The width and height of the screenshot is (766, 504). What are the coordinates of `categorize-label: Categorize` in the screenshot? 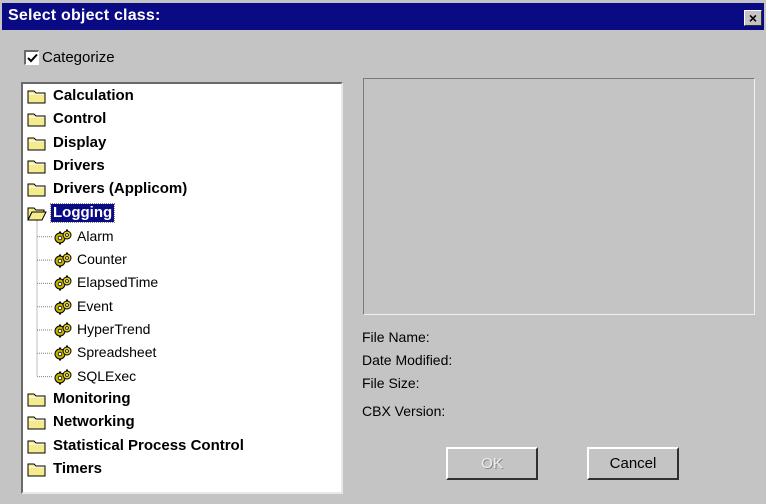 It's located at (78, 57).